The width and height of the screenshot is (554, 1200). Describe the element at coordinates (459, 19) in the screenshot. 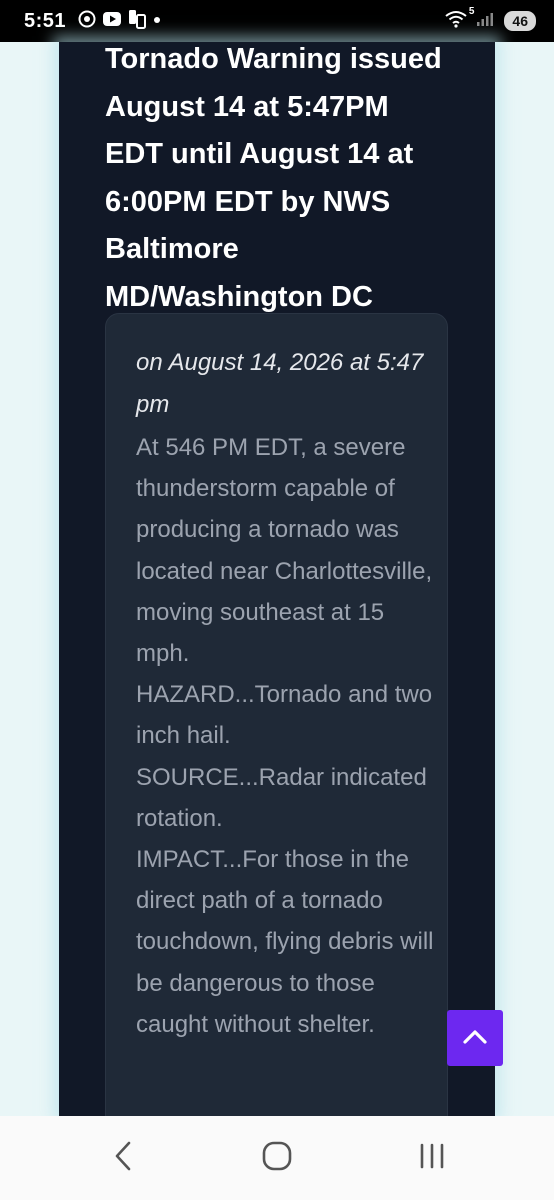

I see `wifi-icon: 5` at that location.